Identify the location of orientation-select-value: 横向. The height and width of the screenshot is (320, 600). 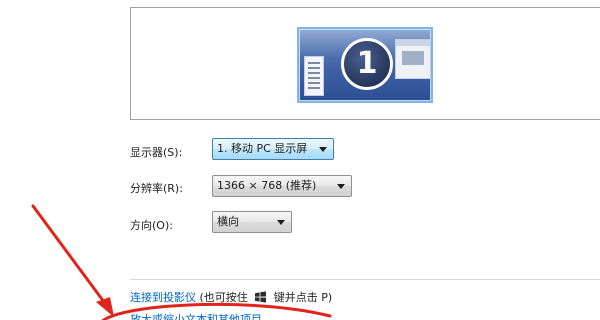
(228, 221).